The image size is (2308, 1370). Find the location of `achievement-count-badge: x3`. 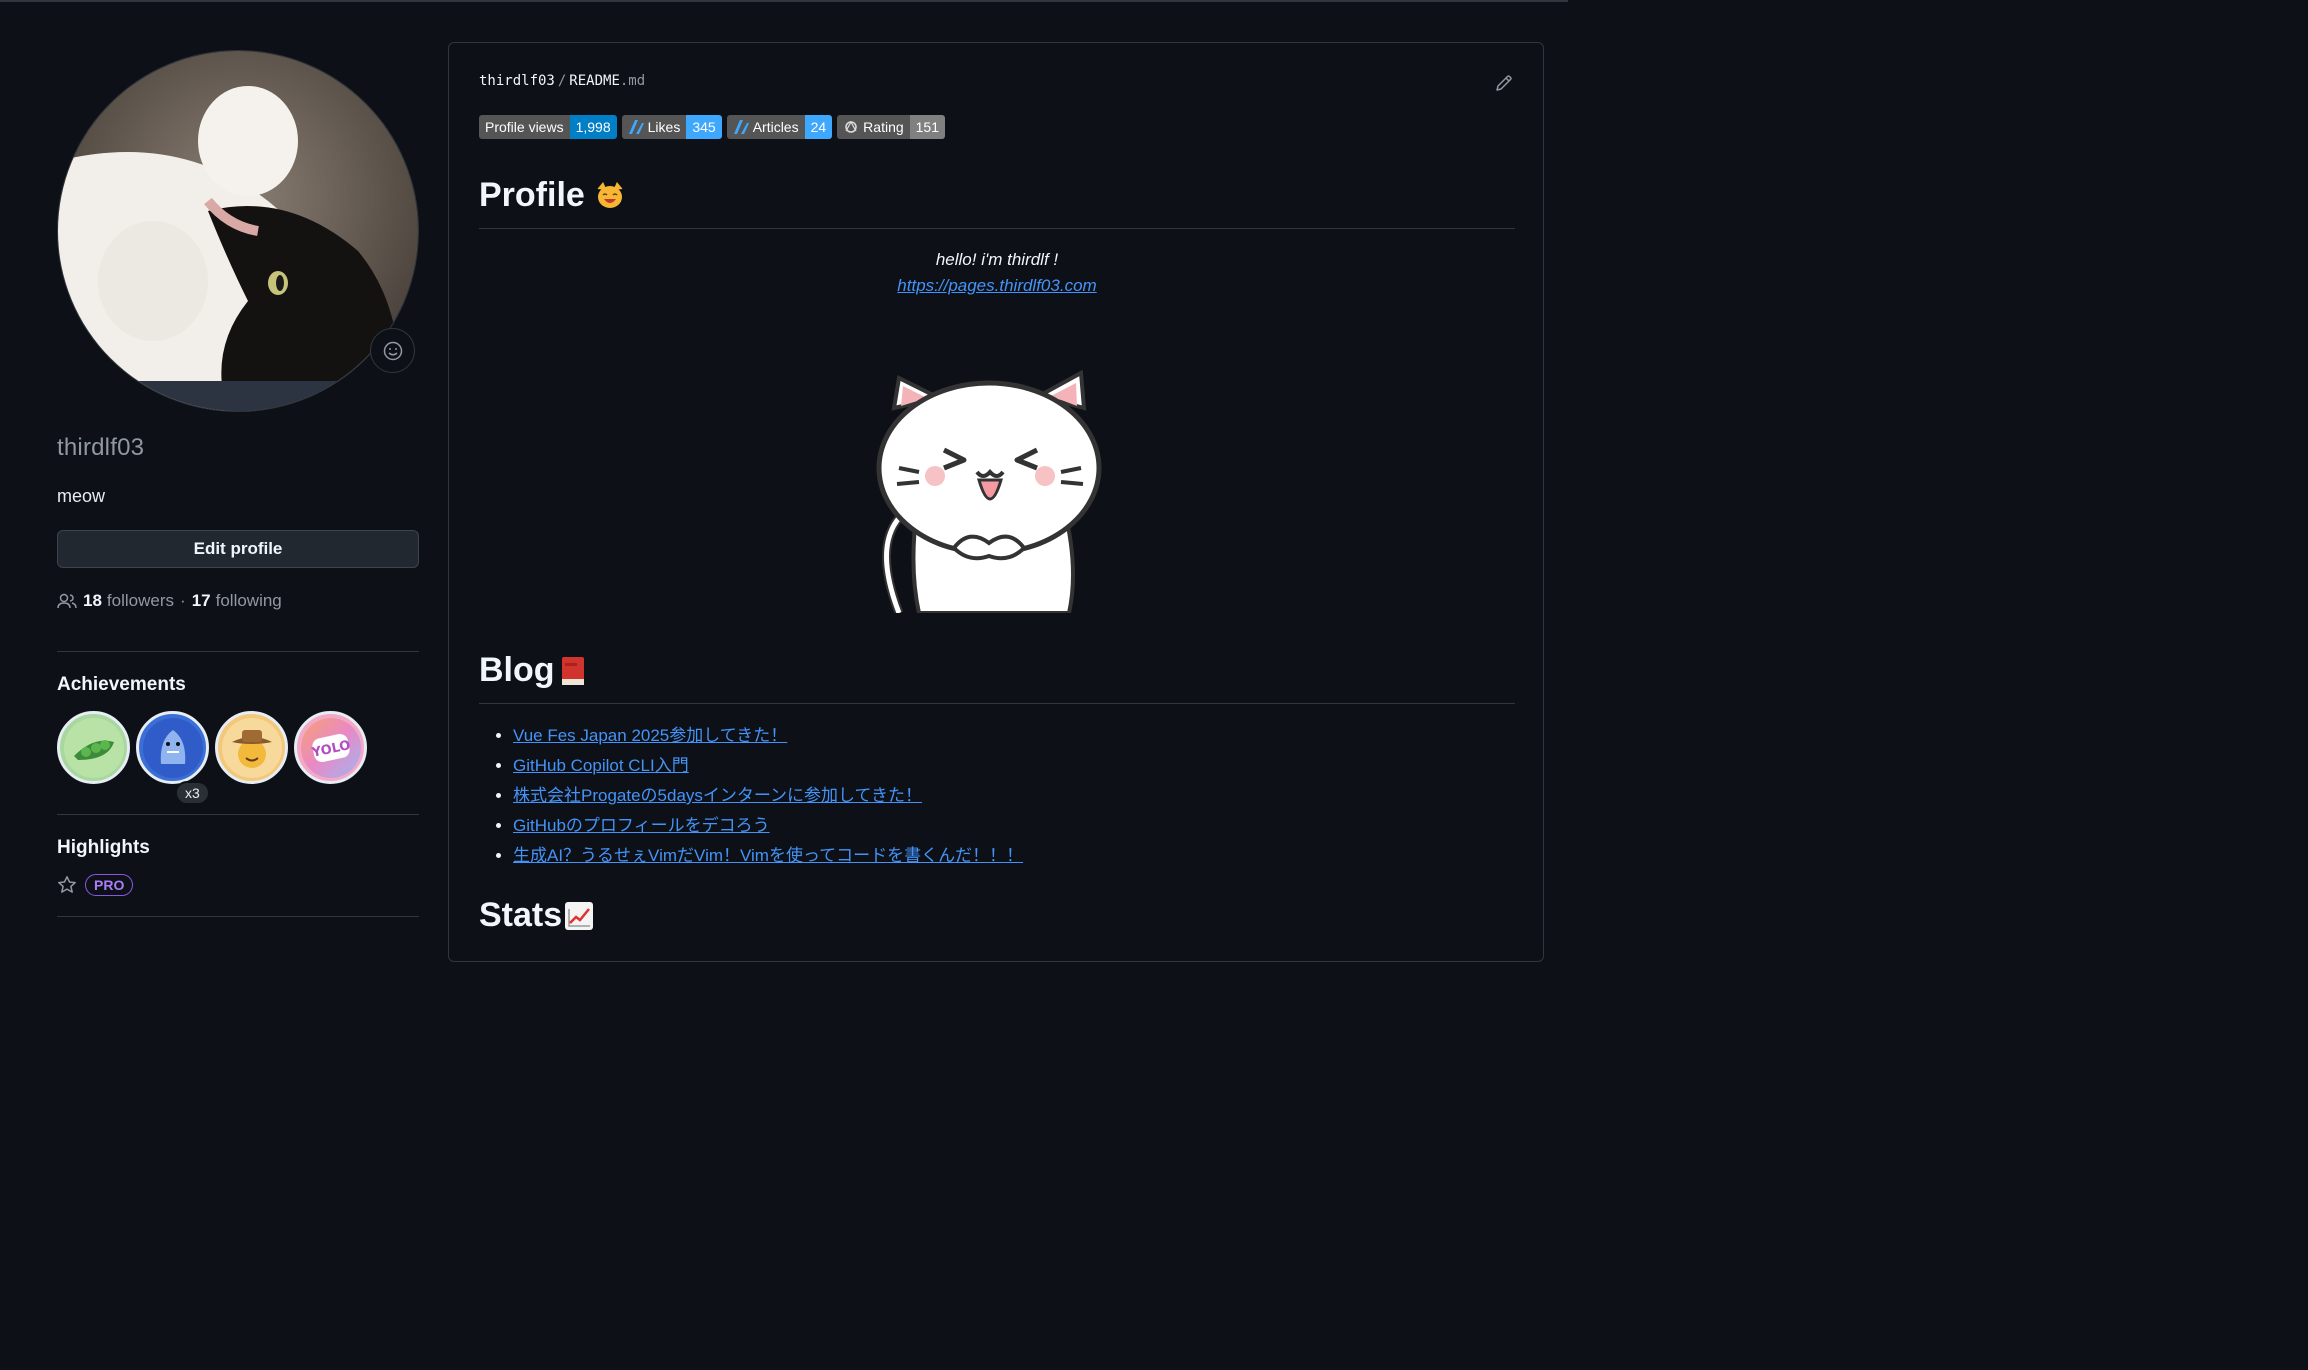

achievement-count-badge: x3 is located at coordinates (192, 793).